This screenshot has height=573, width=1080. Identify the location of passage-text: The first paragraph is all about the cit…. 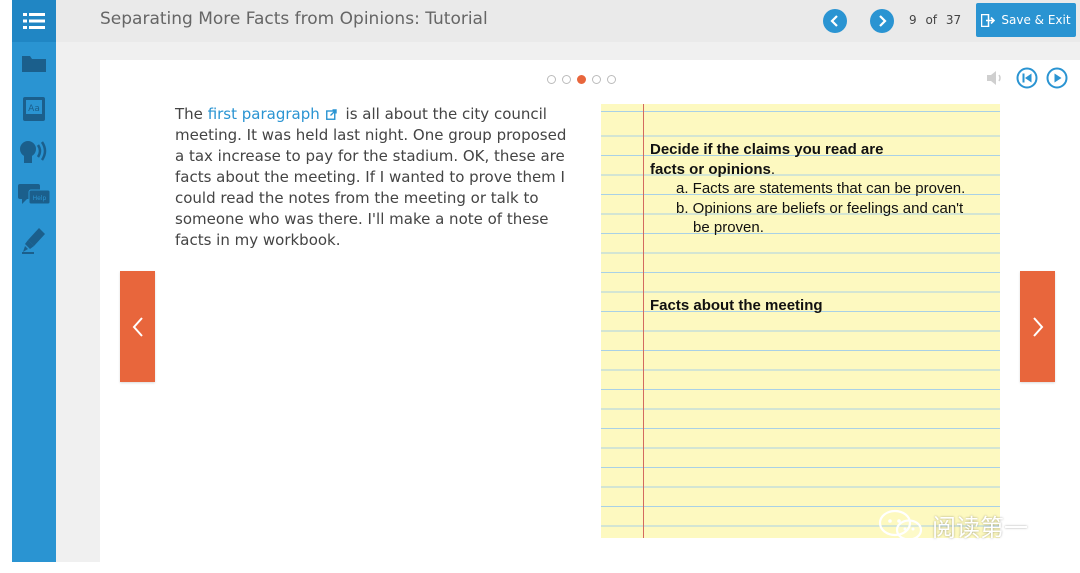
(377, 177).